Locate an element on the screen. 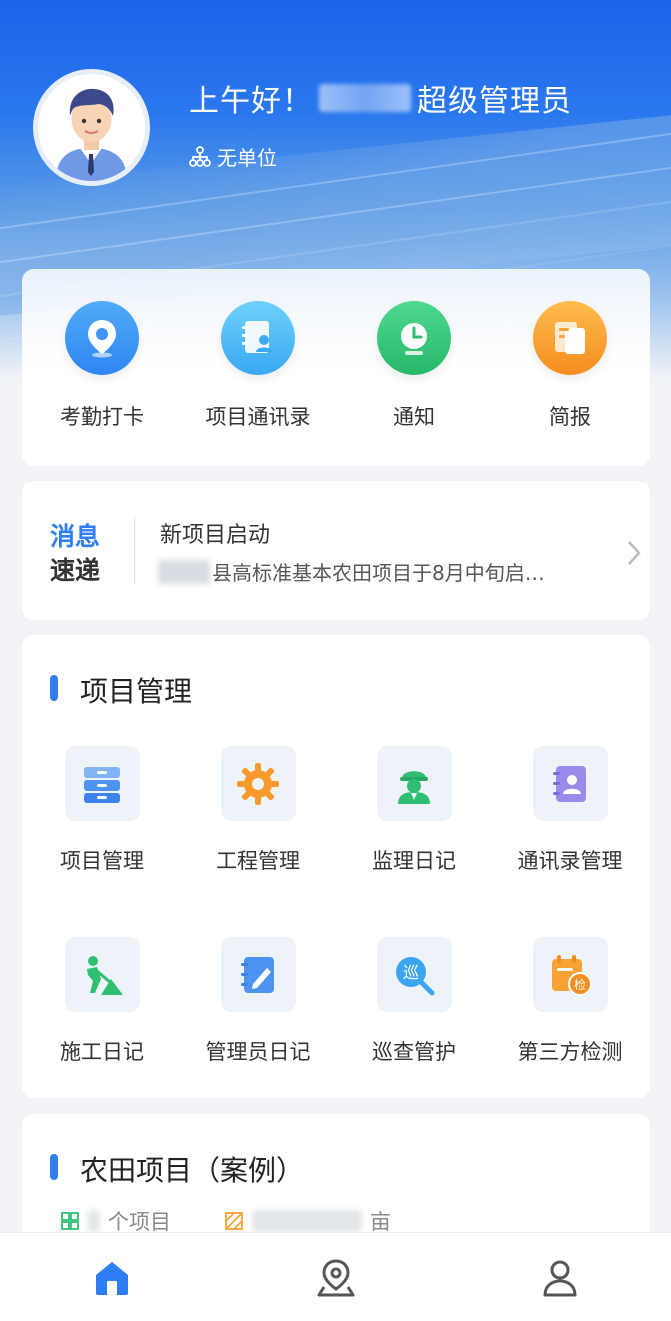 The image size is (671, 1321). grid-item-label: 施工日记 is located at coordinates (102, 1052).